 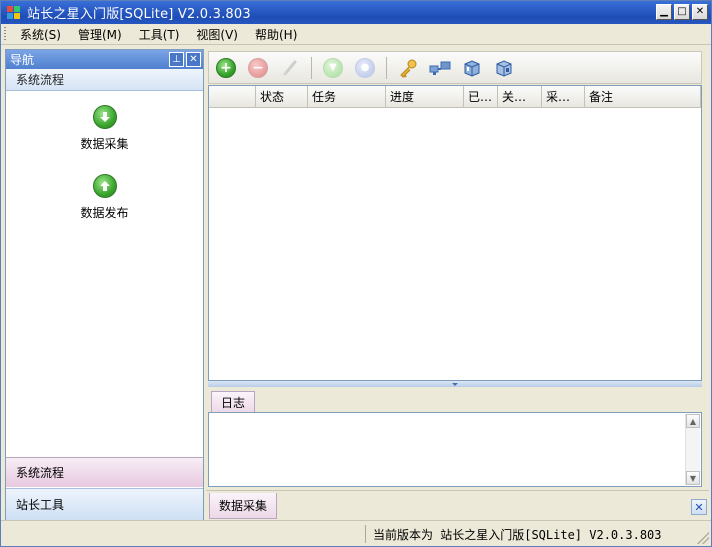 I want to click on maximize-button: □, so click(x=682, y=12).